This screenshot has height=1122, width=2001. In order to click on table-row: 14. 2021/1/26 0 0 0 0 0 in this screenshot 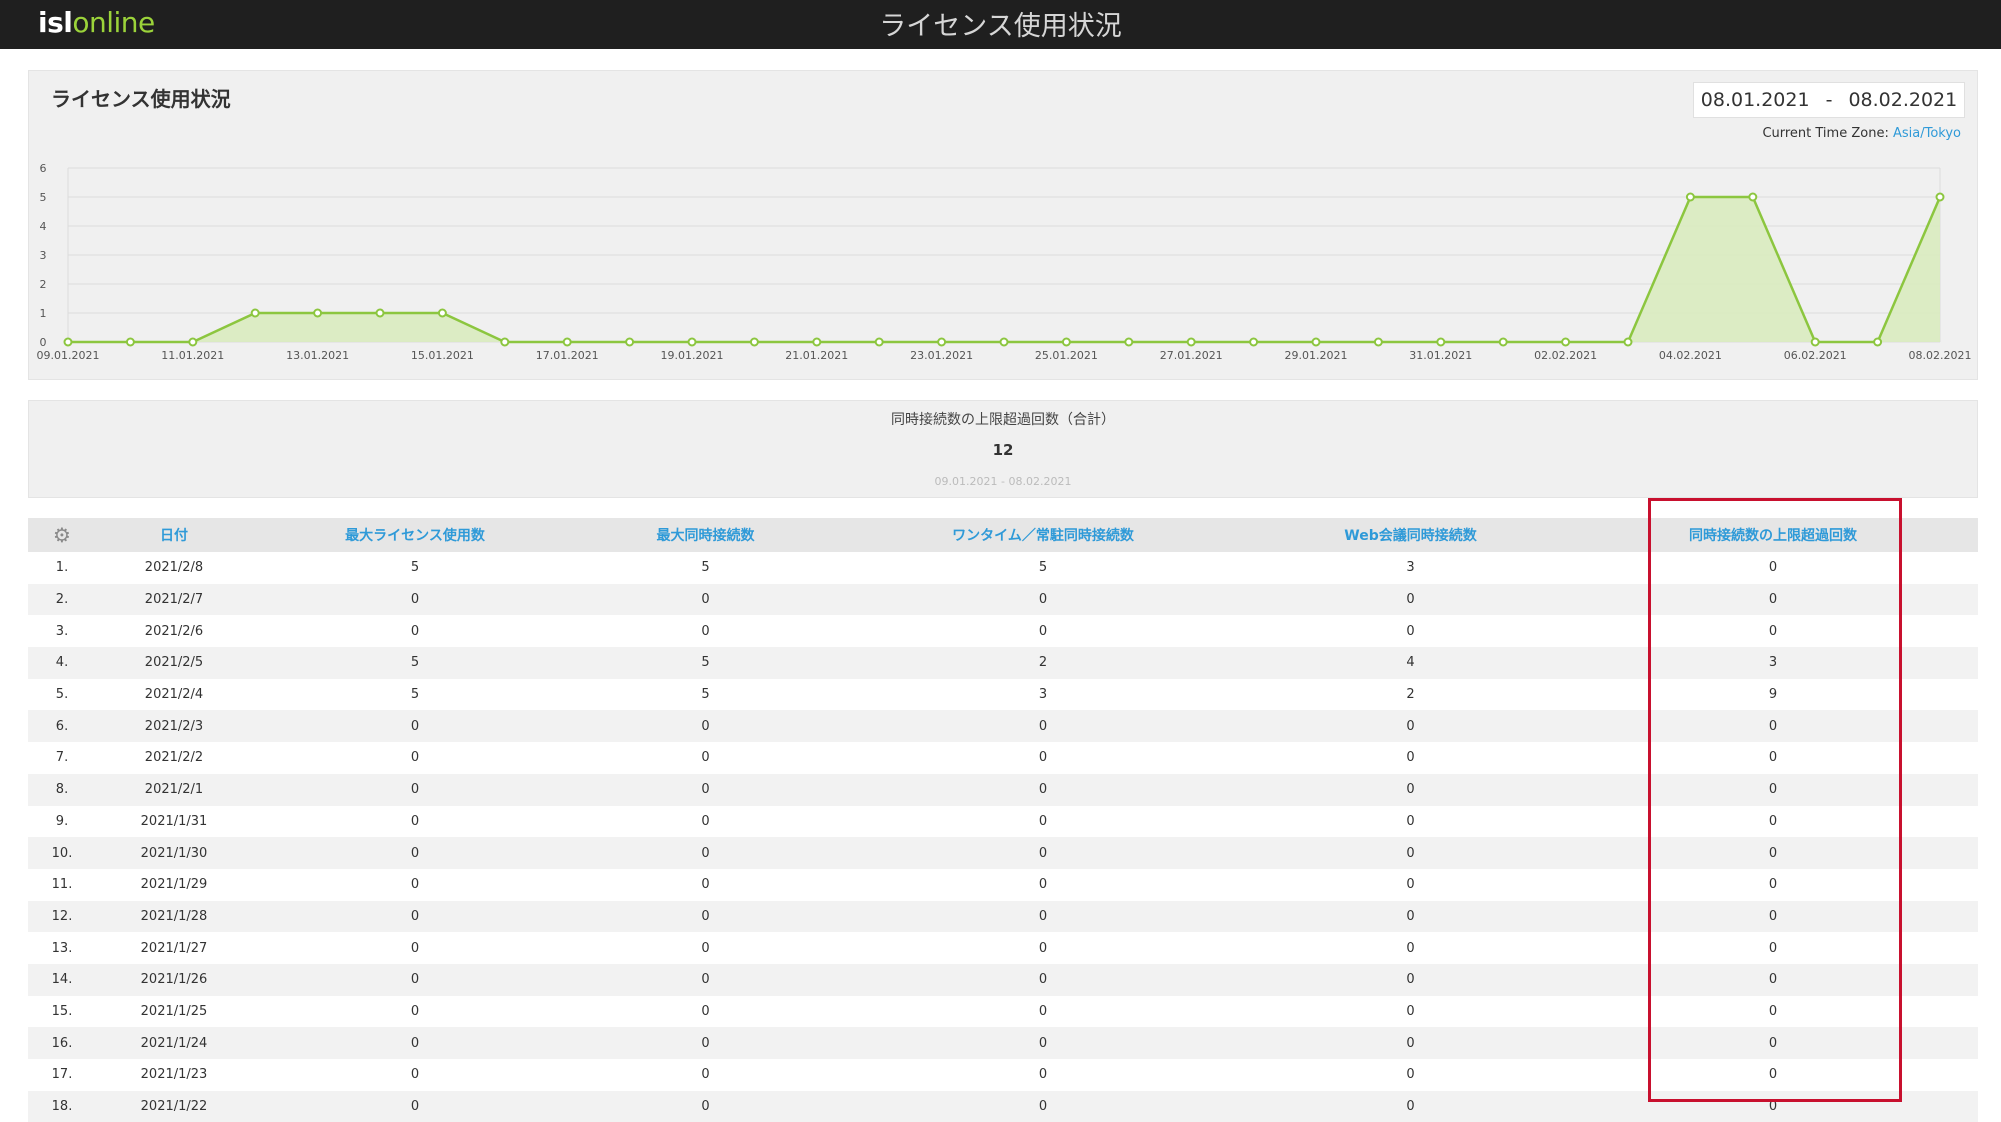, I will do `click(1003, 979)`.